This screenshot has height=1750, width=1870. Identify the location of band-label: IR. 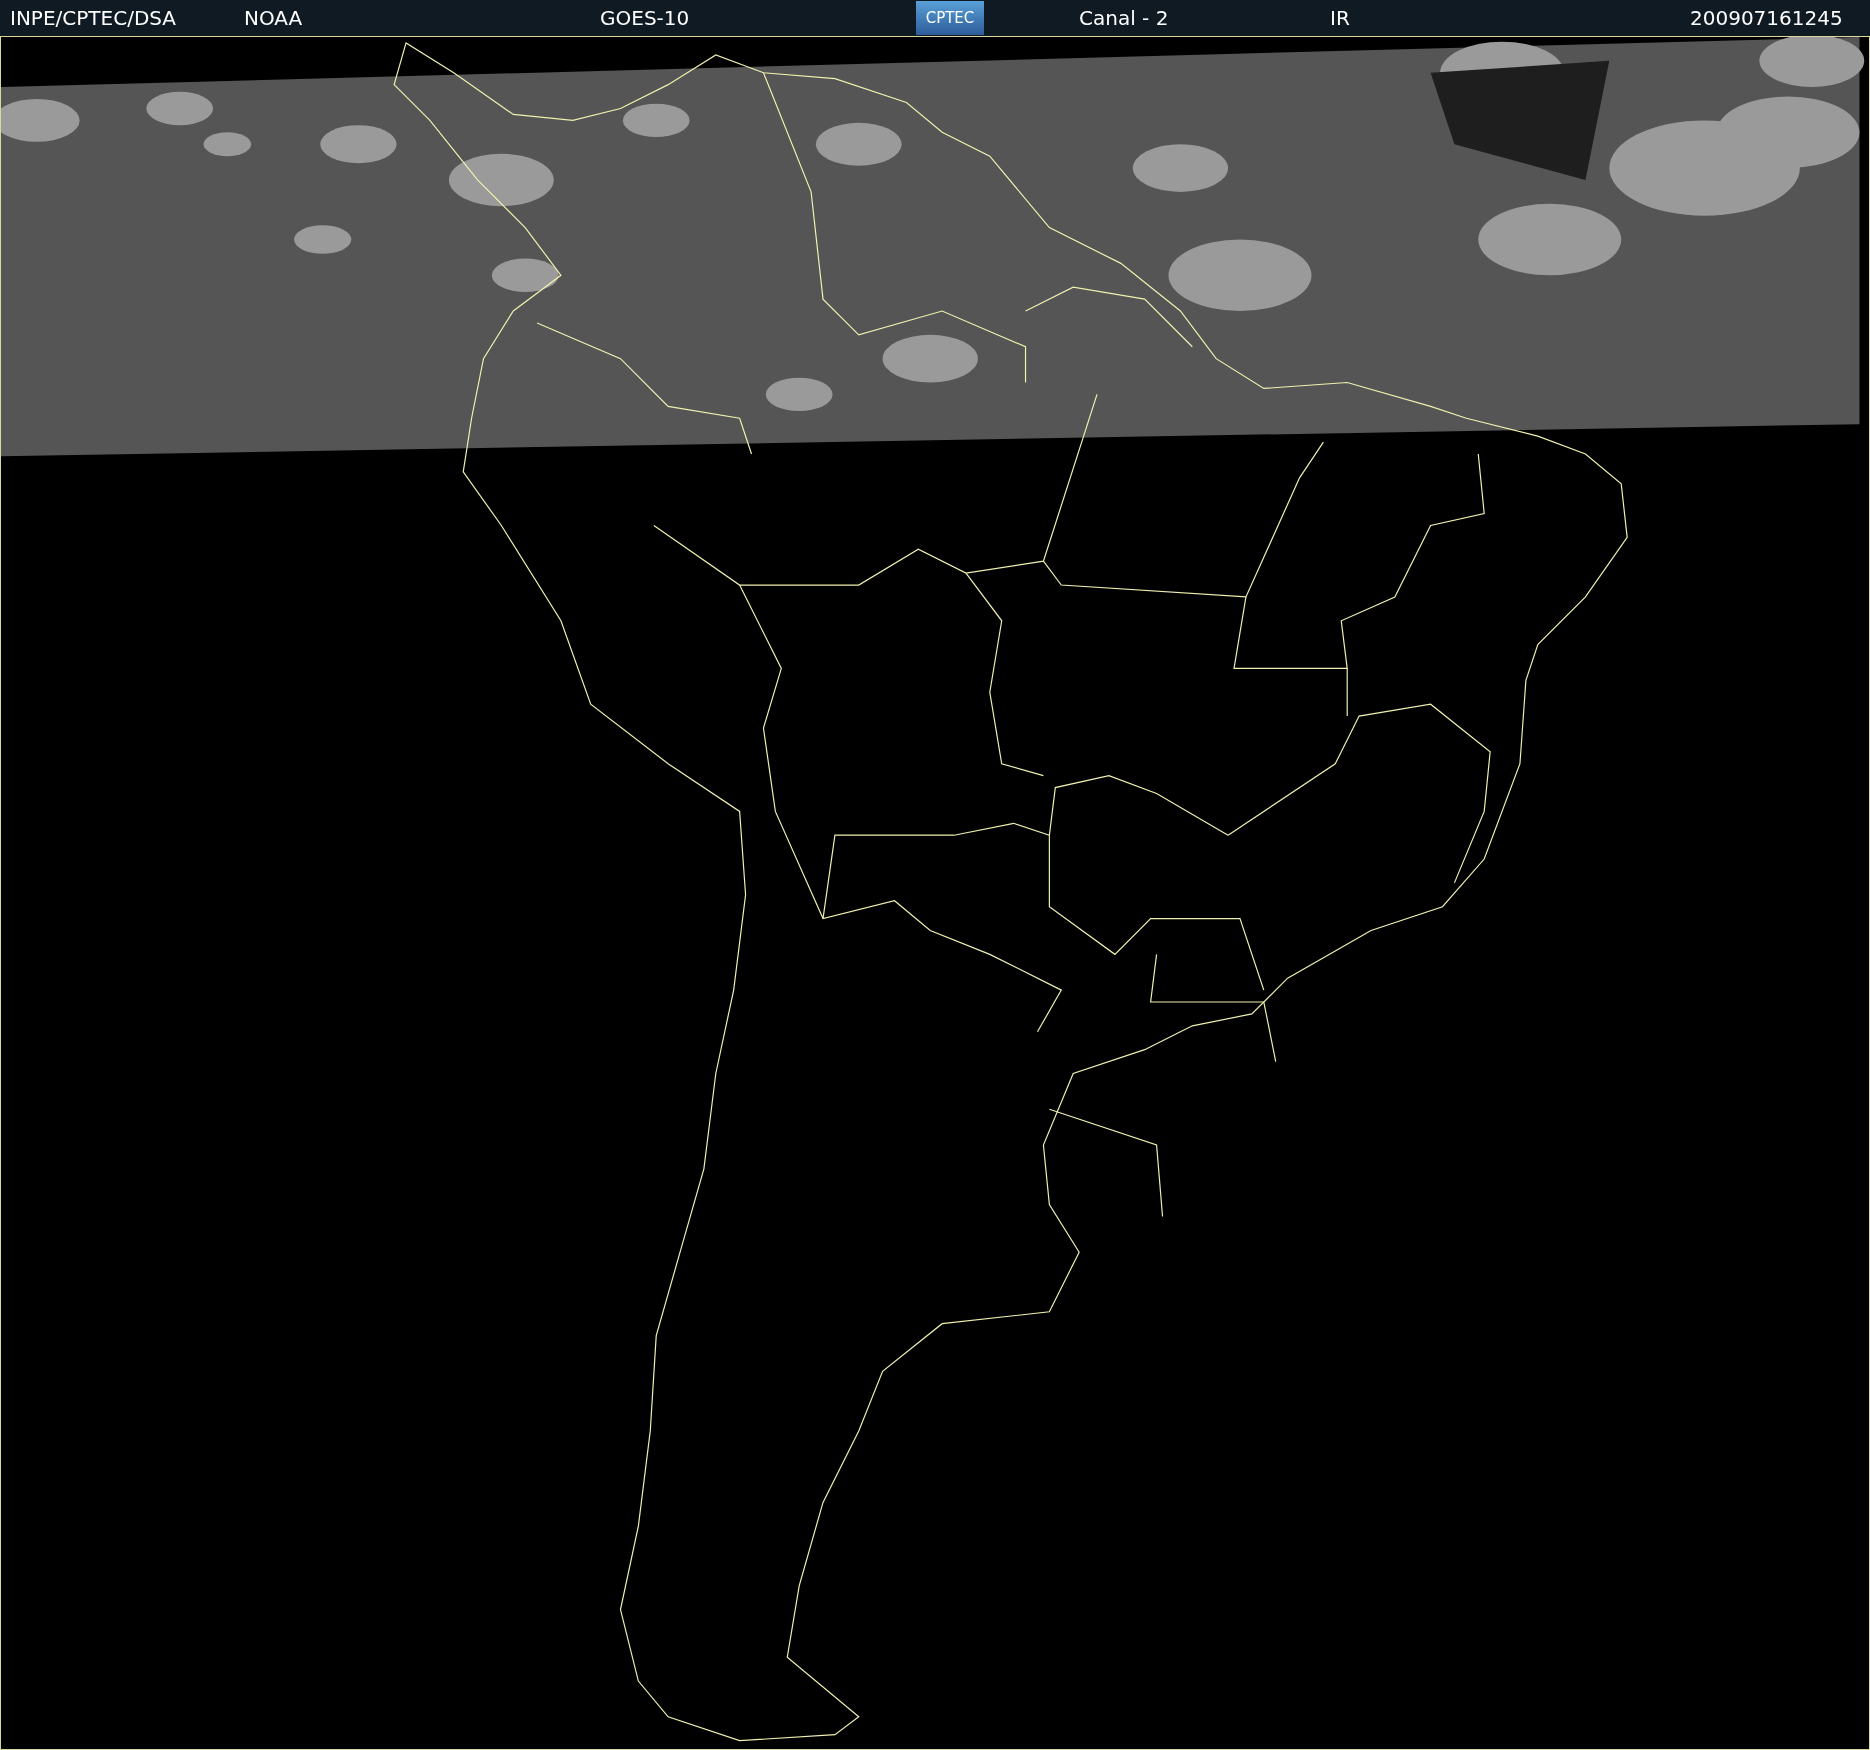
(1340, 18).